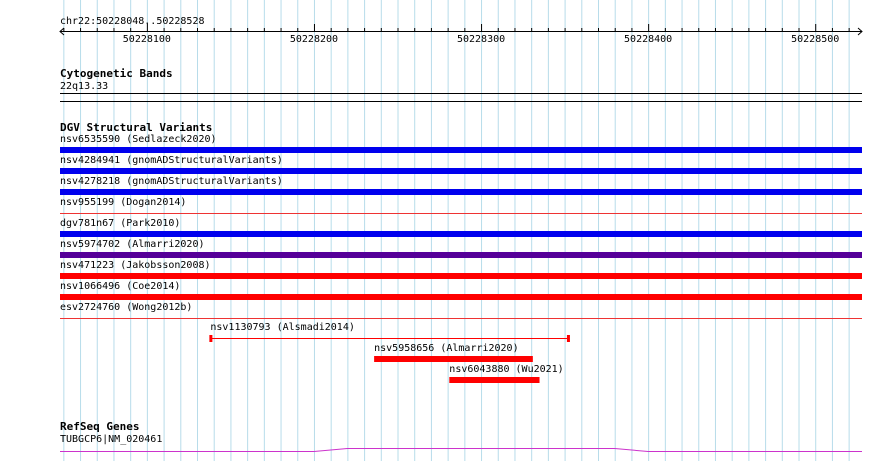 The image size is (890, 461). I want to click on dgv-variant-label: nsv5974702 (Almarri2020), so click(132, 244).